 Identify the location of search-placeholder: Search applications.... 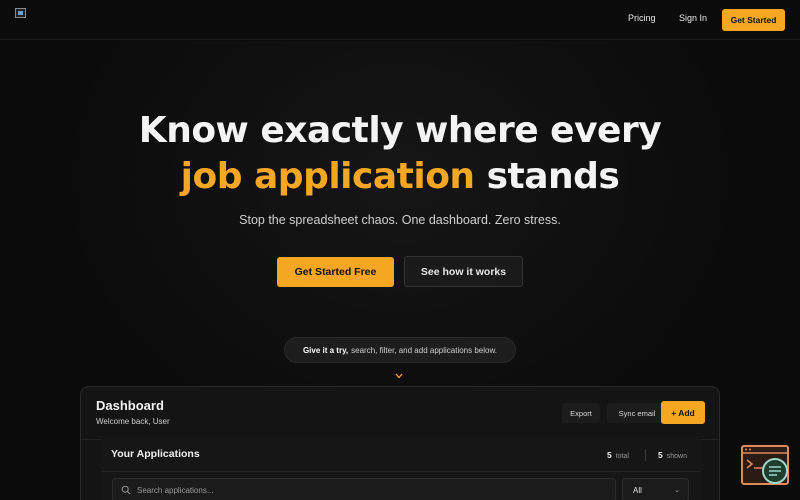
(175, 490).